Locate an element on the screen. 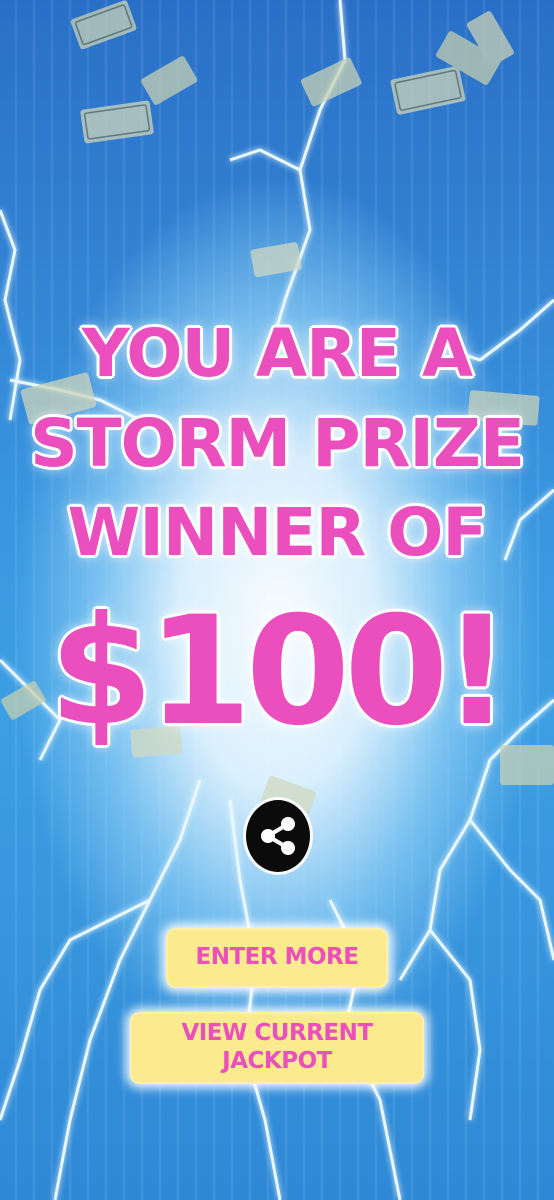  enter-more-button: ENTER MORE is located at coordinates (277, 958).